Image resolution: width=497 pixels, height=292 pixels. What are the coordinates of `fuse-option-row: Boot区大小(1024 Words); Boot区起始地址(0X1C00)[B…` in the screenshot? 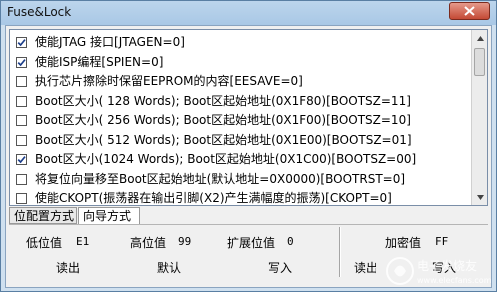 It's located at (241, 160).